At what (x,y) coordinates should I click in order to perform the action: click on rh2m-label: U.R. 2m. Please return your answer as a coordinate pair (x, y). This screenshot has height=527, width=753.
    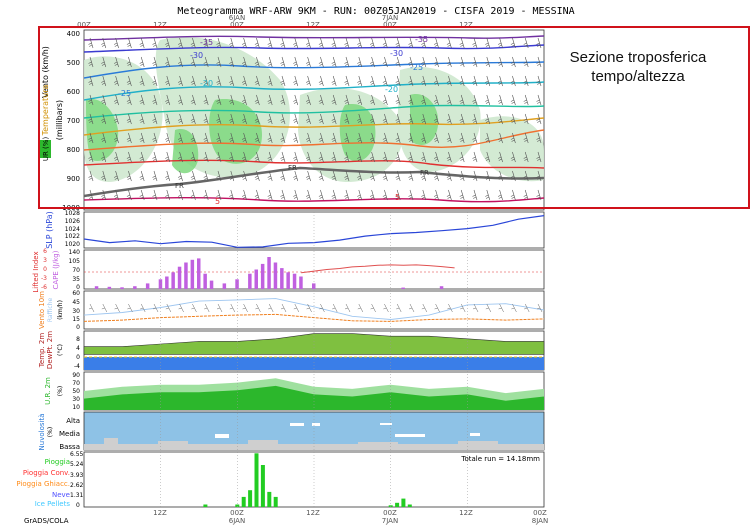
    Looking at the image, I should click on (48, 391).